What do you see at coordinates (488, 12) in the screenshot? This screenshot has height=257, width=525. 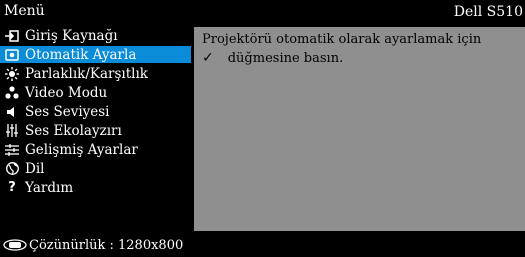 I see `model-name: Dell S510` at bounding box center [488, 12].